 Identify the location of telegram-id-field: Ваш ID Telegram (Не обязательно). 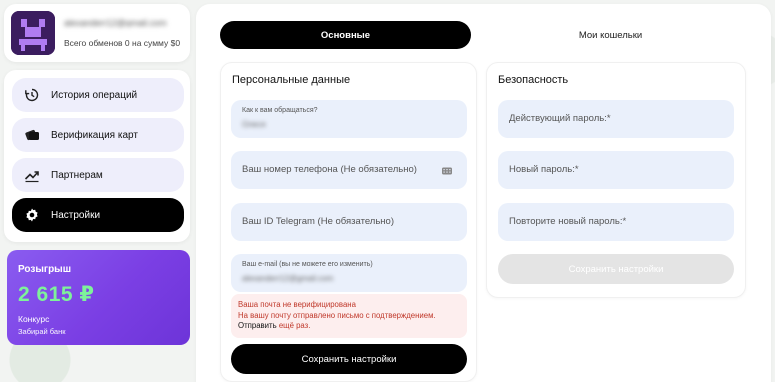
(349, 222).